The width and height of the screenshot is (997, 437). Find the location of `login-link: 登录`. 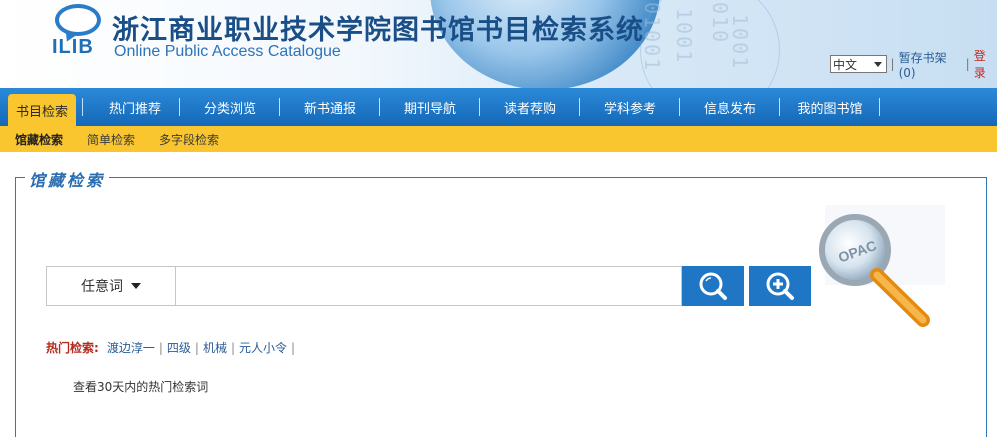

login-link: 登录 is located at coordinates (985, 64).